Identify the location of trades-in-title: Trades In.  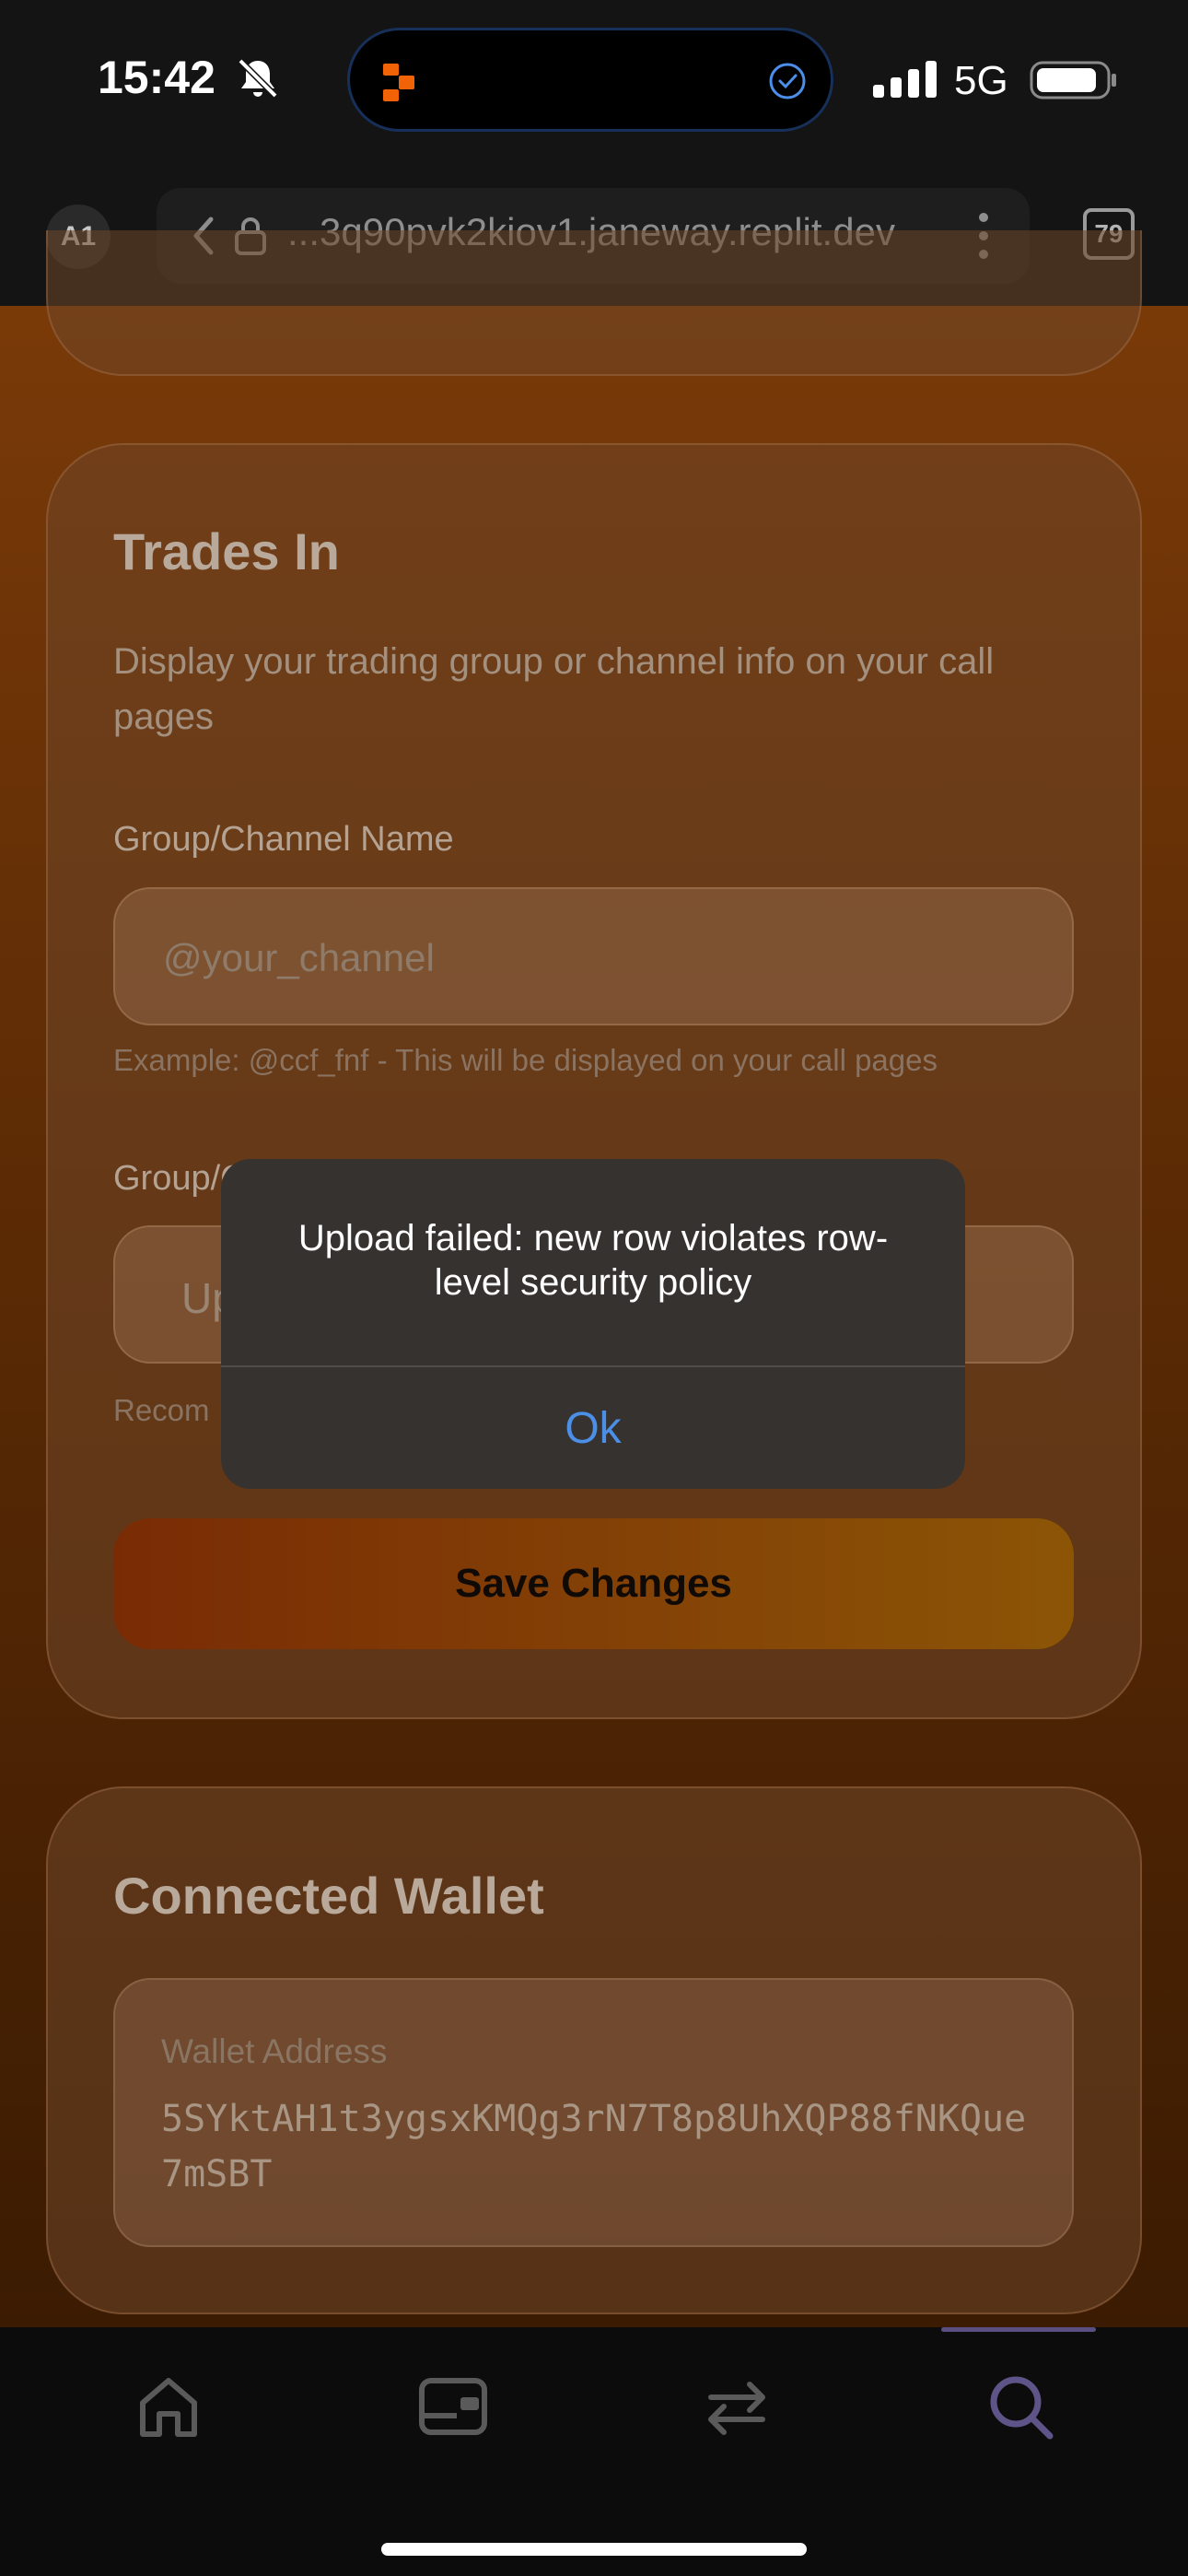
(226, 551).